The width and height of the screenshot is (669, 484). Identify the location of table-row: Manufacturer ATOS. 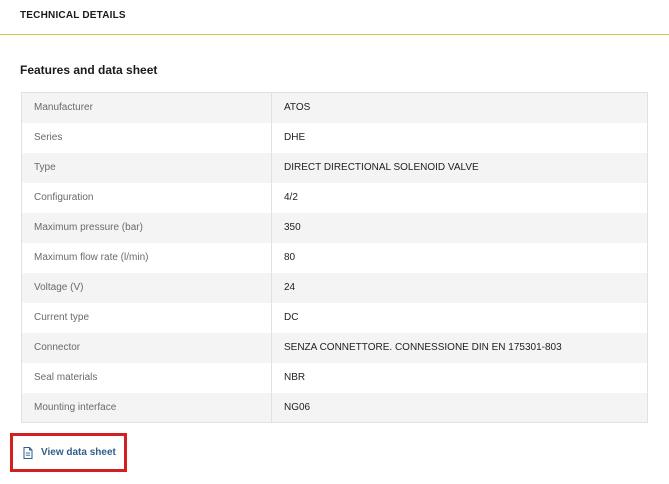
(334, 107).